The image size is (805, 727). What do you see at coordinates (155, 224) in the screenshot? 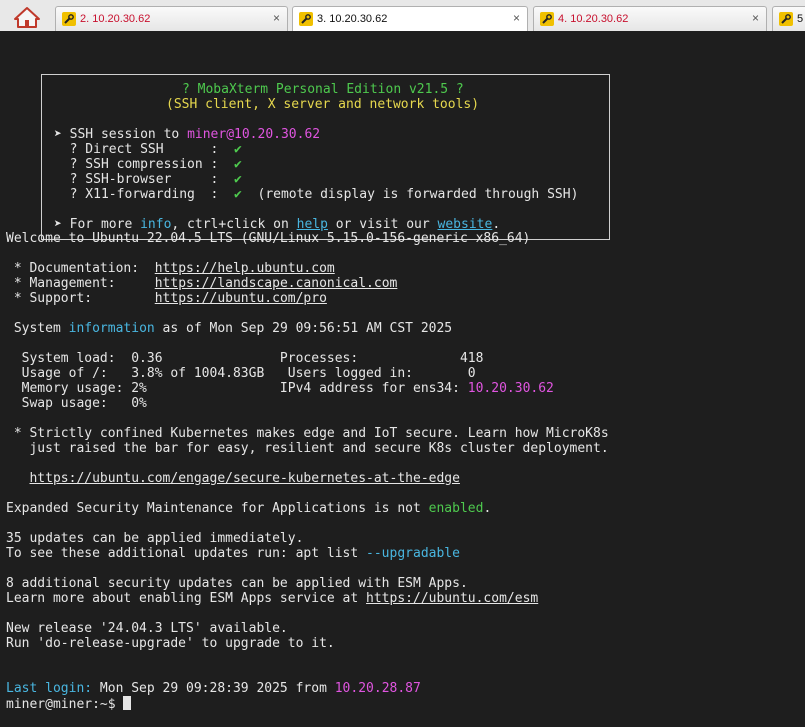
I see `info-link: info` at bounding box center [155, 224].